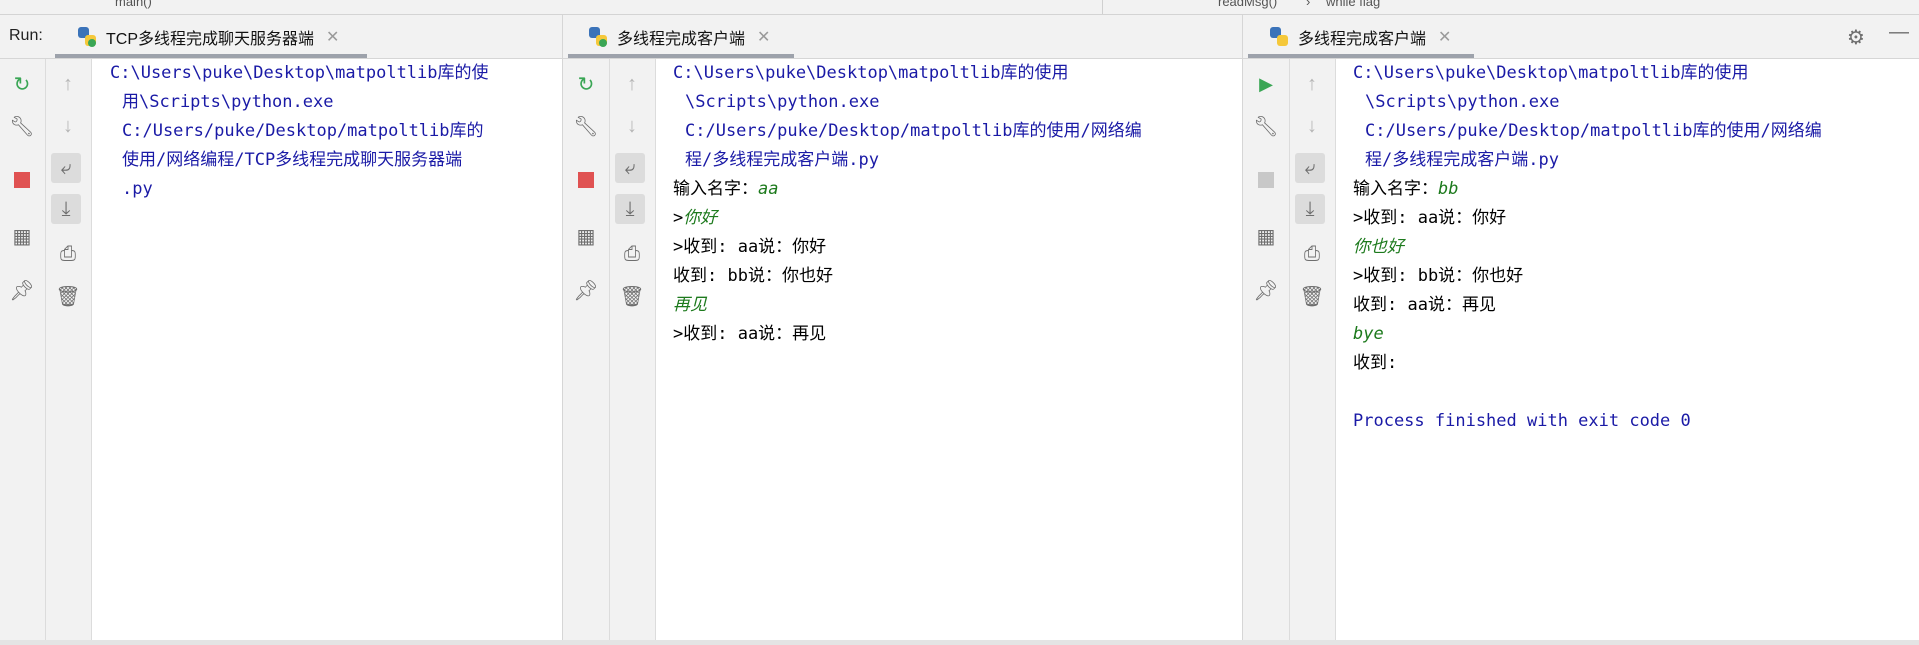 Image resolution: width=1919 pixels, height=645 pixels. Describe the element at coordinates (753, 276) in the screenshot. I see `console-line: 收到: bb说：你也好` at that location.